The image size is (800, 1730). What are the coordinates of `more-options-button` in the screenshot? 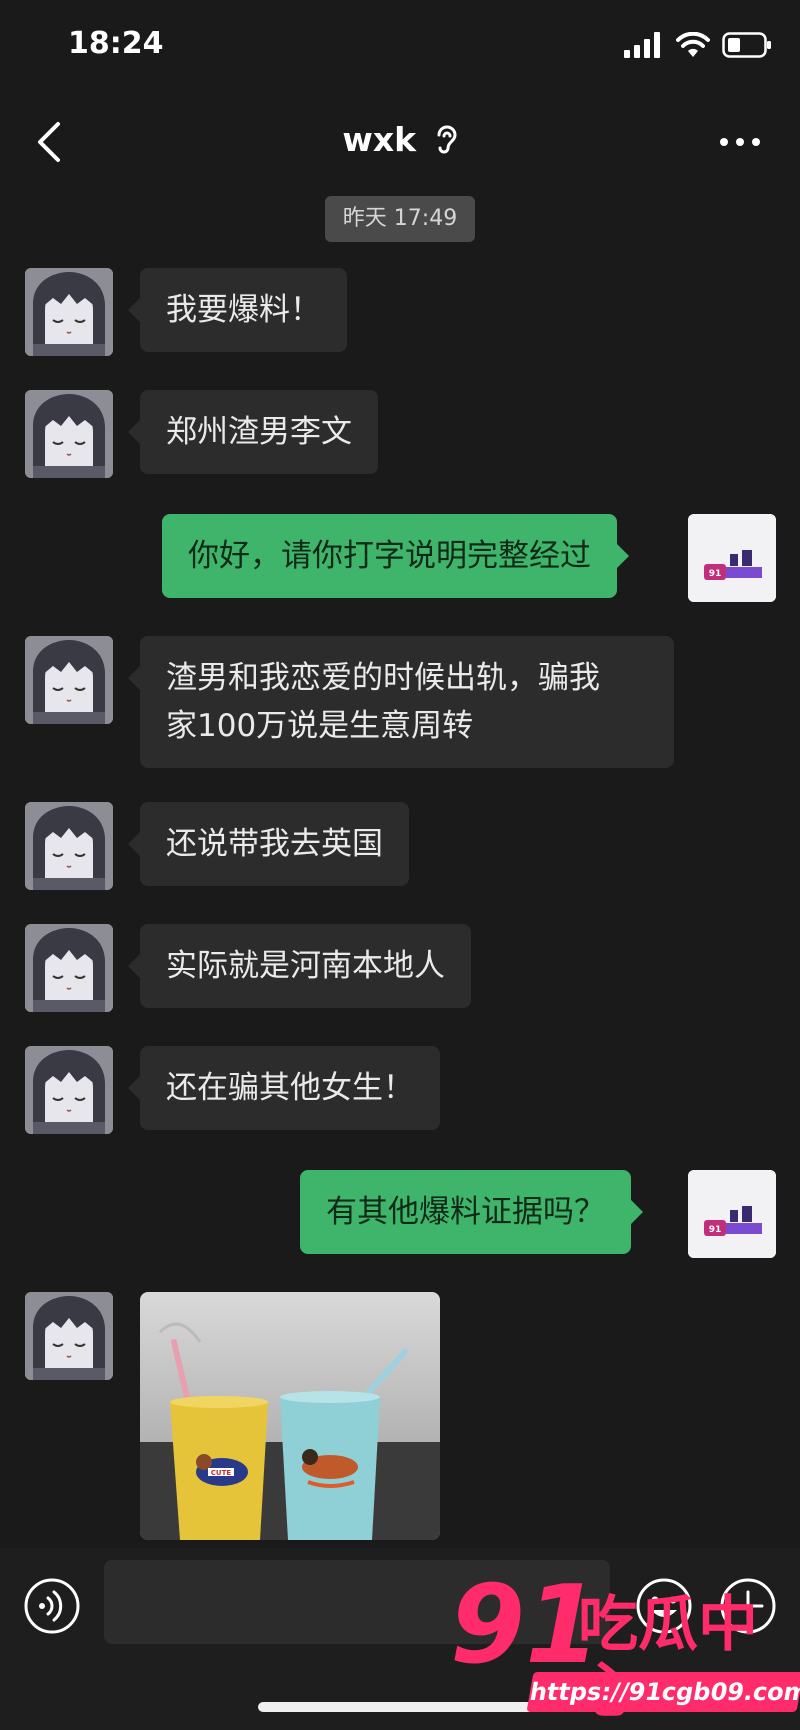 It's located at (740, 142).